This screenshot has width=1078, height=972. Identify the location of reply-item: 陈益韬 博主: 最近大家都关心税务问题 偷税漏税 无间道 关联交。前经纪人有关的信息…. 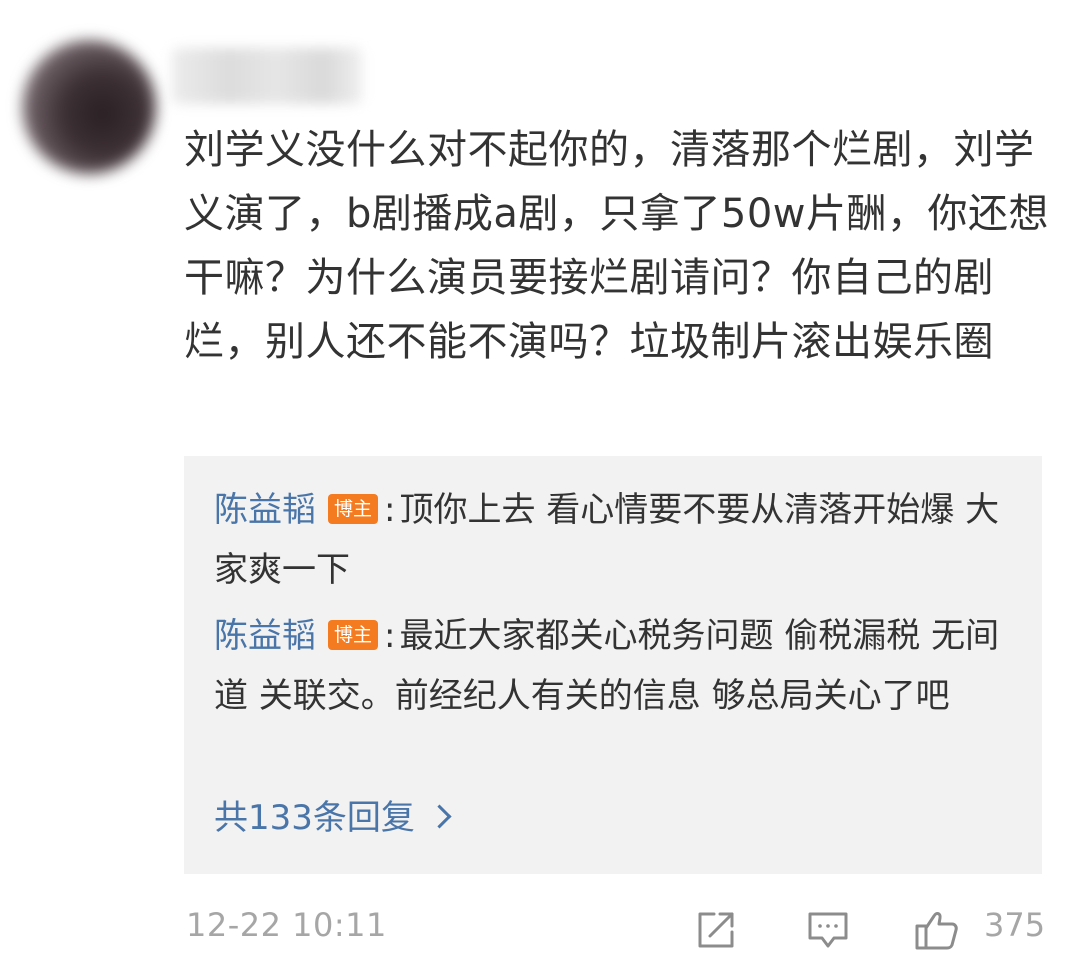
(609, 666).